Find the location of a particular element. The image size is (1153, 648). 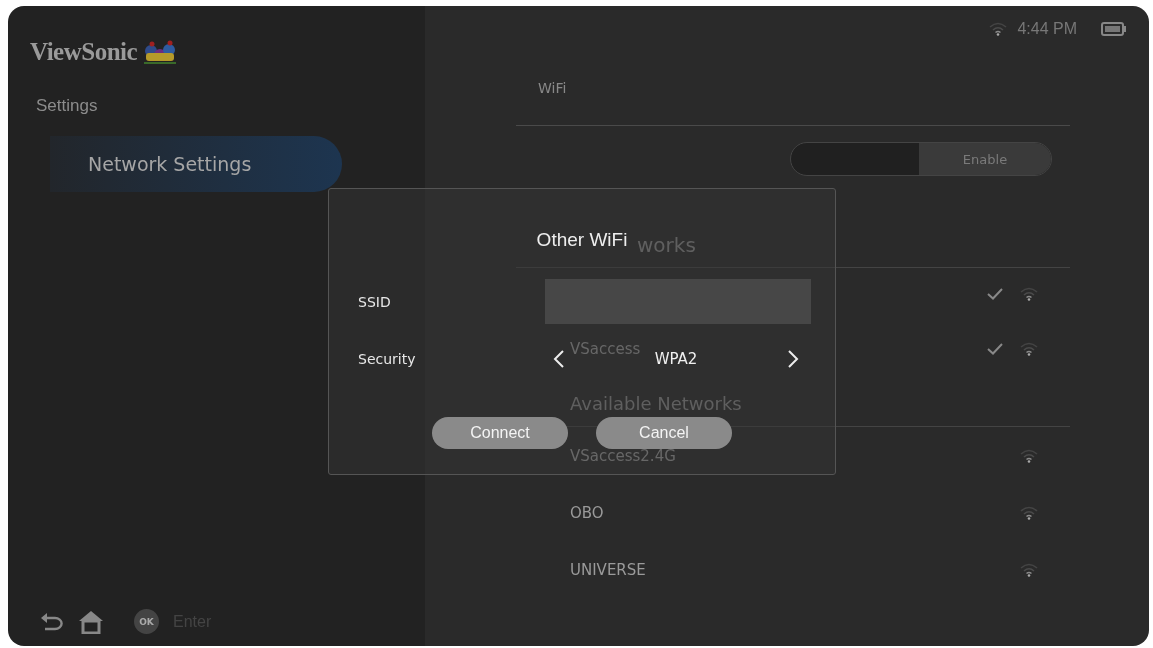

network-name: OBO is located at coordinates (775, 512).